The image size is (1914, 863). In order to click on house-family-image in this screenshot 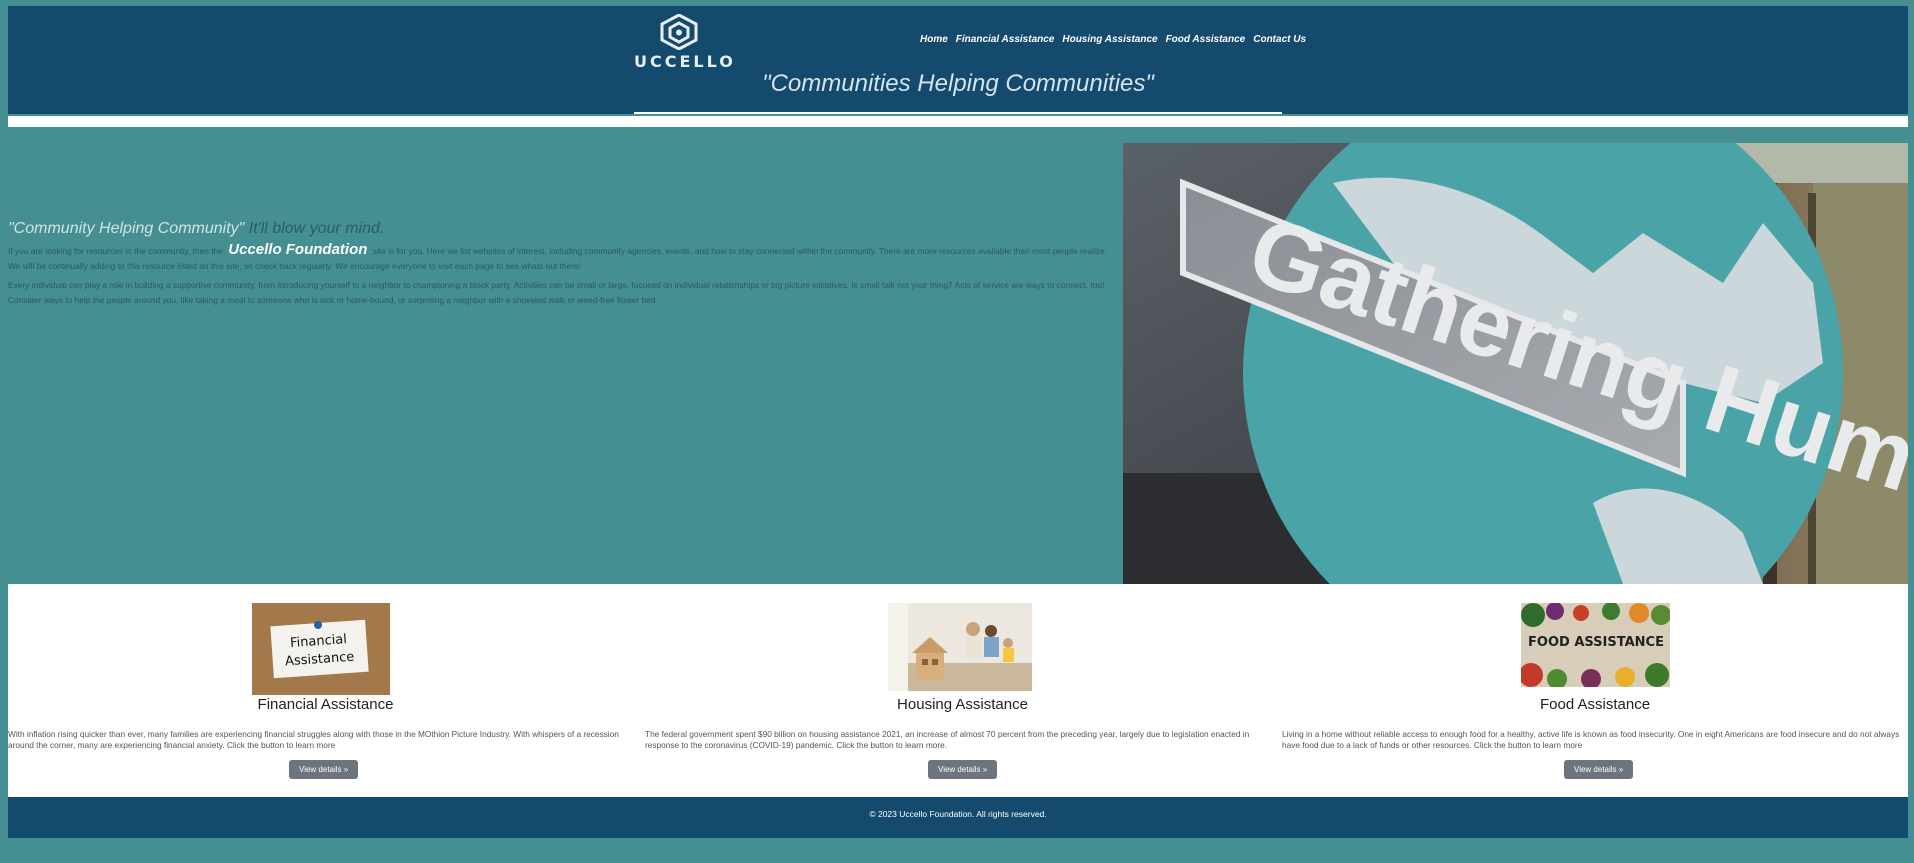, I will do `click(960, 647)`.